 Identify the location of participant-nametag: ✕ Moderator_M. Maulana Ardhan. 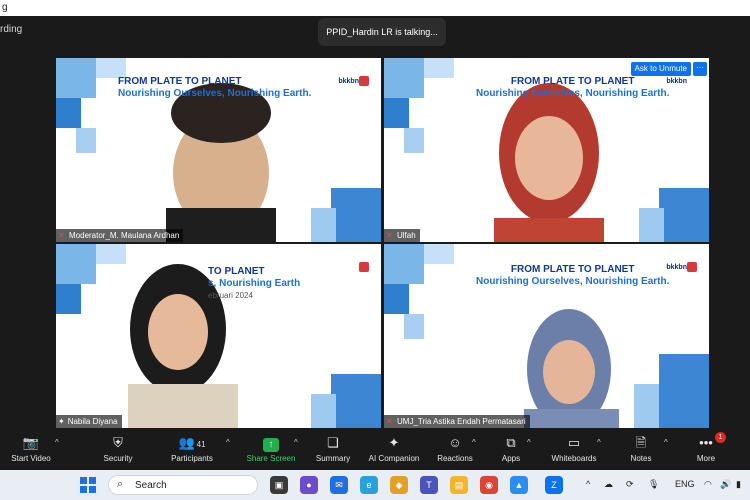
(120, 235).